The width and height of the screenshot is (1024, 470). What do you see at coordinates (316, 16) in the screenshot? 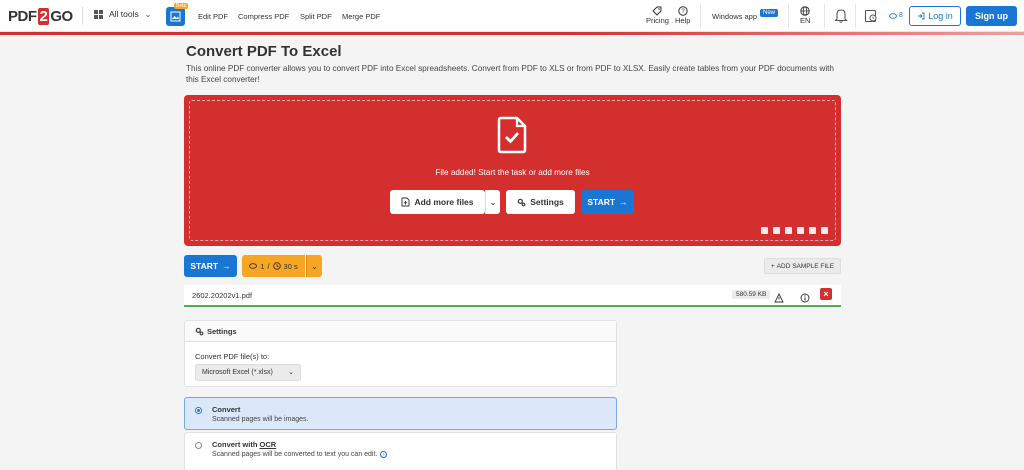
I see `nav-split-pdf: Split PDF` at bounding box center [316, 16].